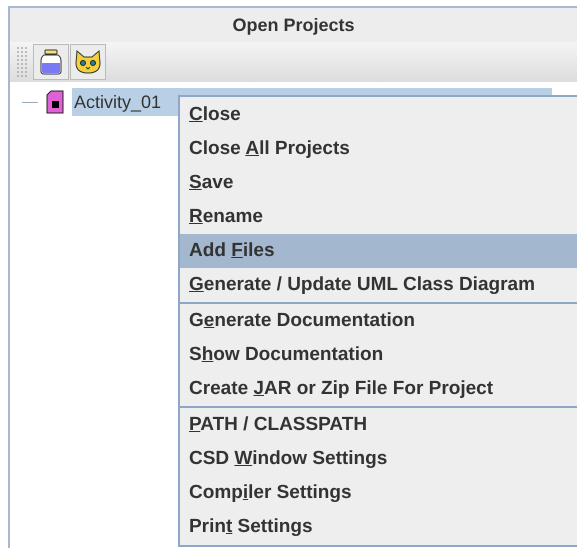 The width and height of the screenshot is (577, 548). What do you see at coordinates (378, 355) in the screenshot?
I see `menu-item: Show Documentation` at bounding box center [378, 355].